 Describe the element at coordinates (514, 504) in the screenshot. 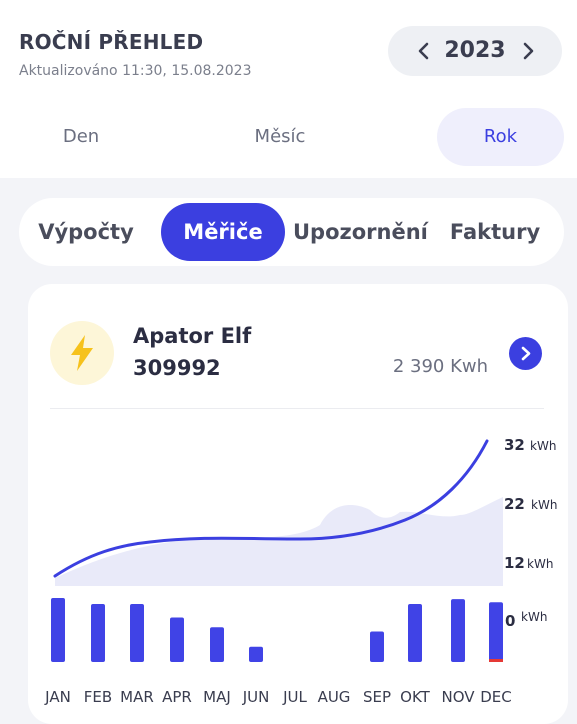

I see `y-tick-22: 22` at that location.